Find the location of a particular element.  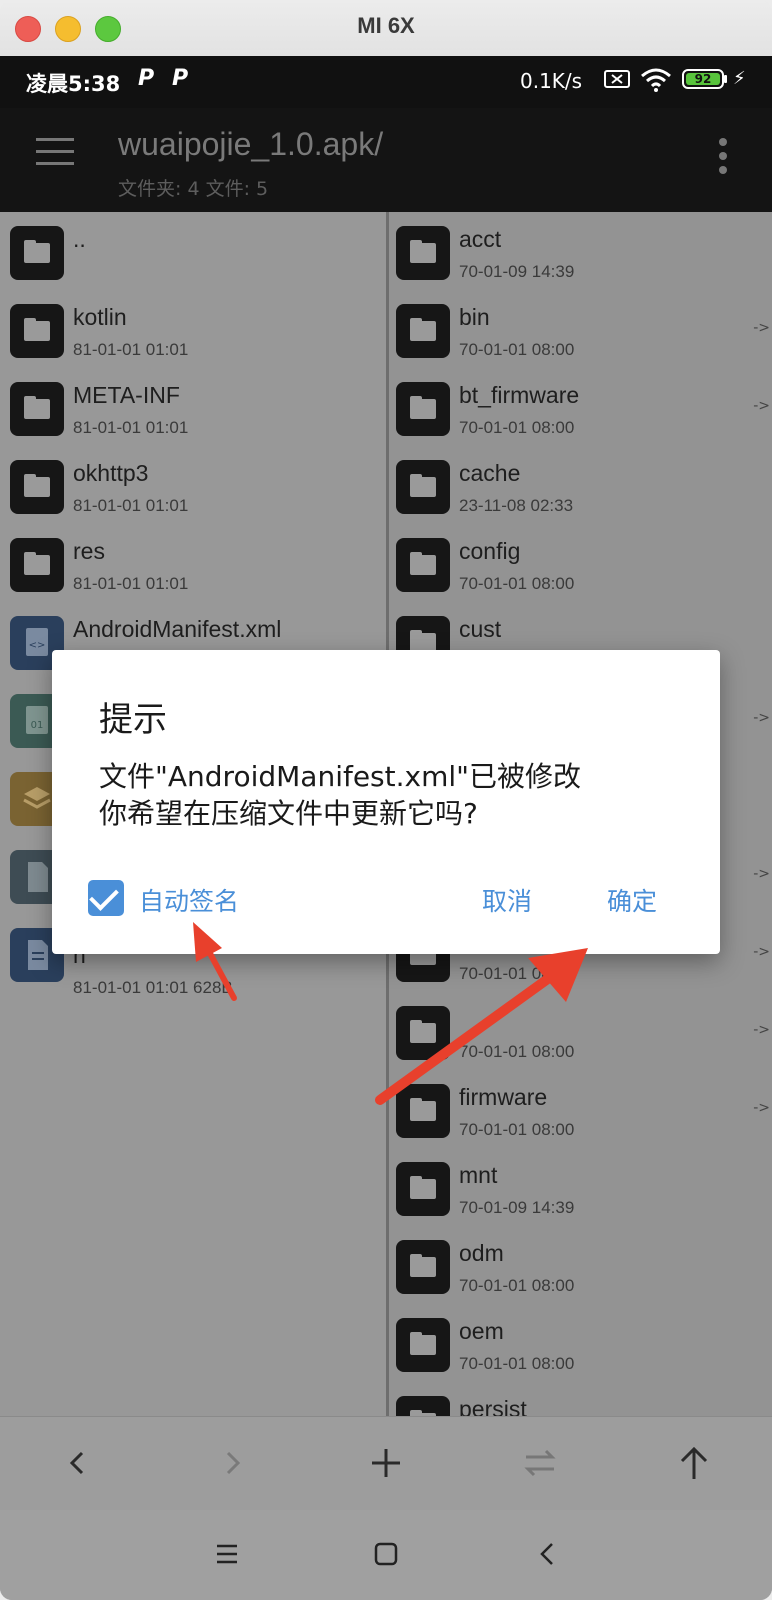

list-item: okhttp3 81-01-01 01:01 is located at coordinates (193, 485).